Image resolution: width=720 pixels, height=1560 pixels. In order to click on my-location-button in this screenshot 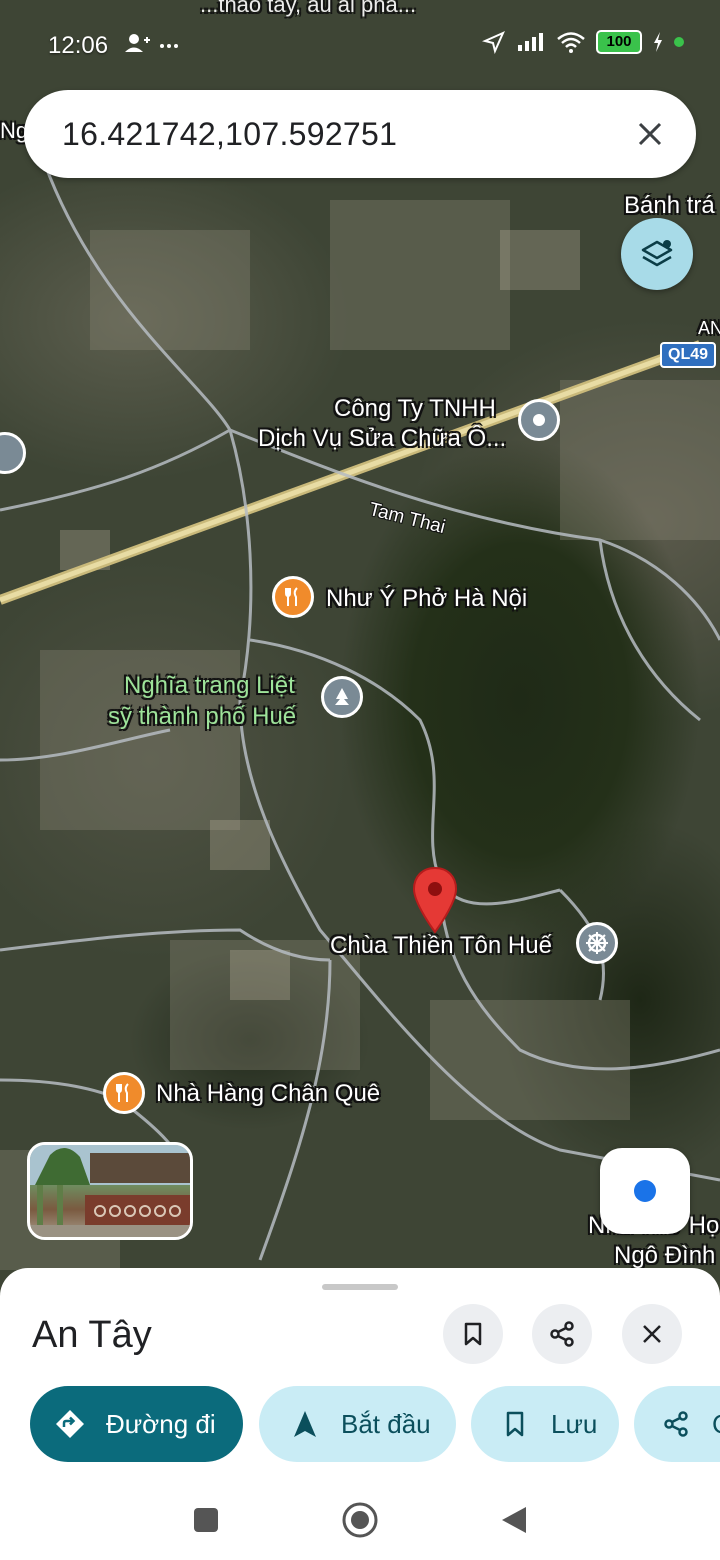, I will do `click(645, 1191)`.